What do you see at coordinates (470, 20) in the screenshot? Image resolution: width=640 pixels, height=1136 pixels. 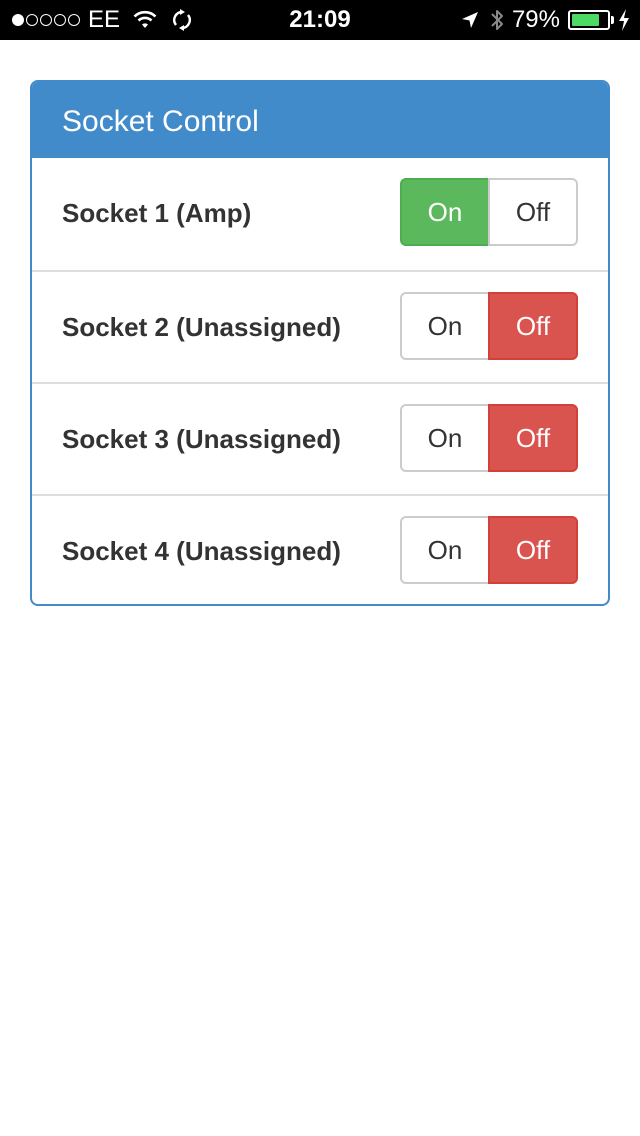 I see `location-arrow-icon` at bounding box center [470, 20].